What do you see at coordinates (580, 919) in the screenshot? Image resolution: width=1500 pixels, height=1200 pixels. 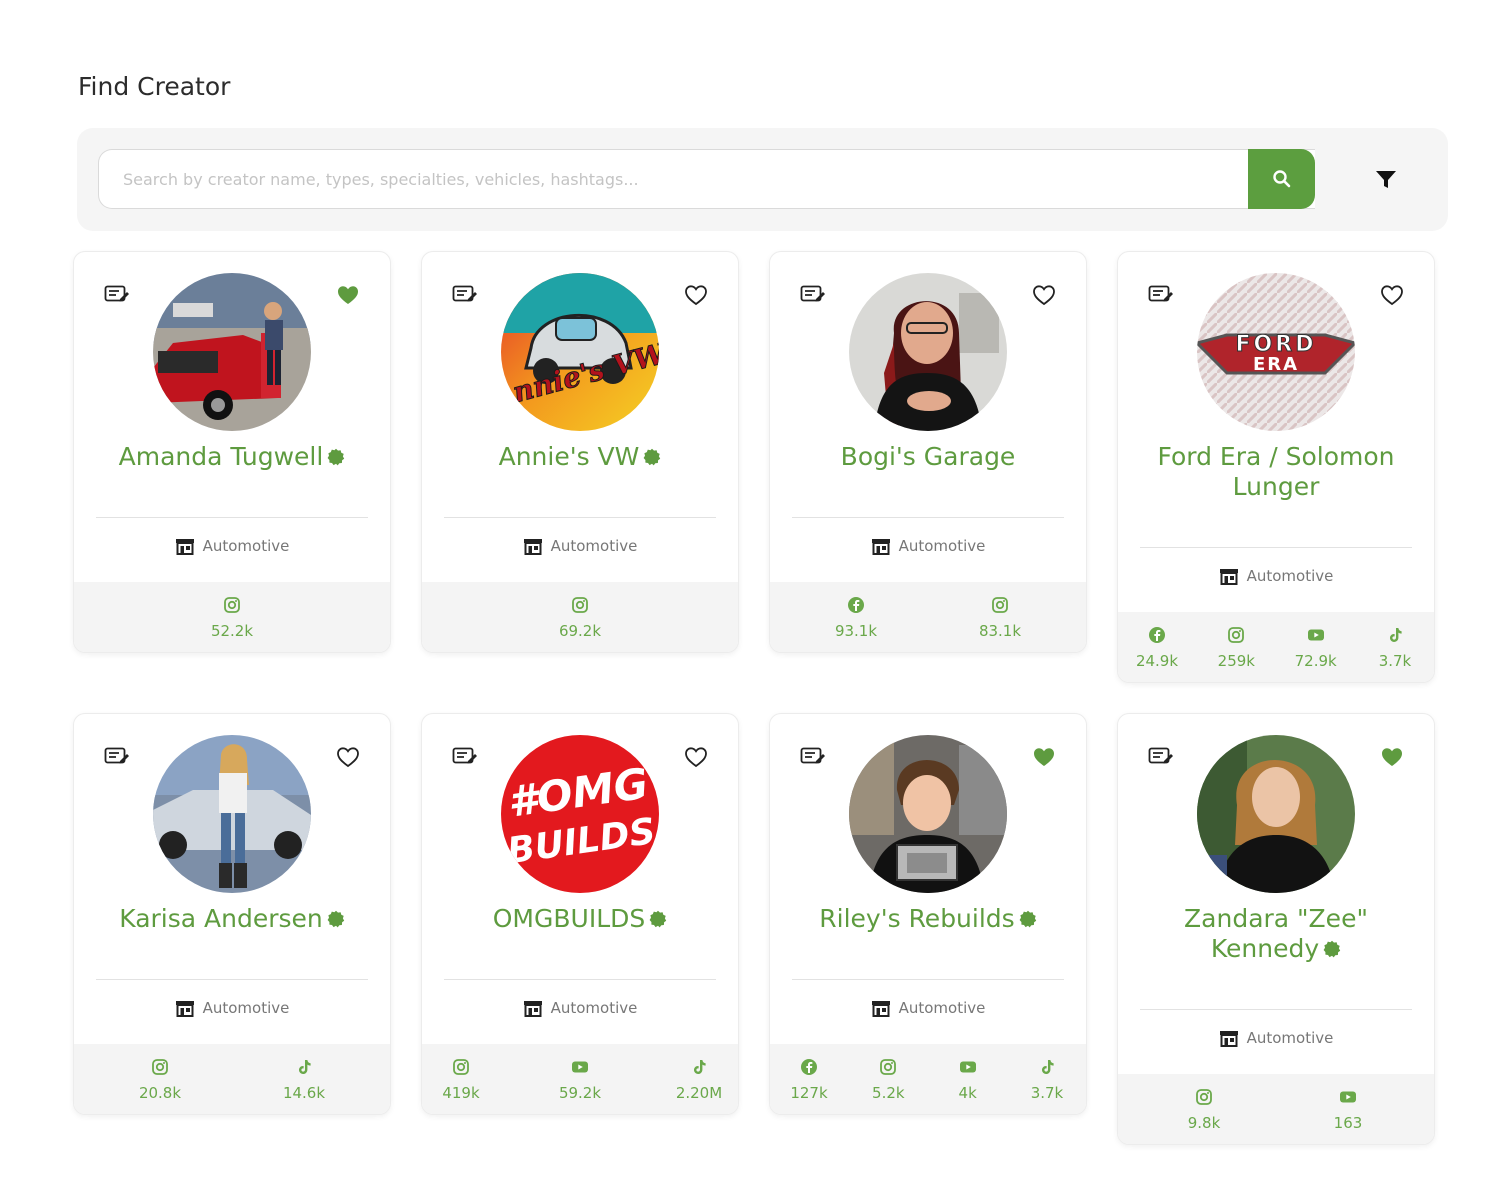 I see `creator-name-wrap: OMGBUILDS` at bounding box center [580, 919].